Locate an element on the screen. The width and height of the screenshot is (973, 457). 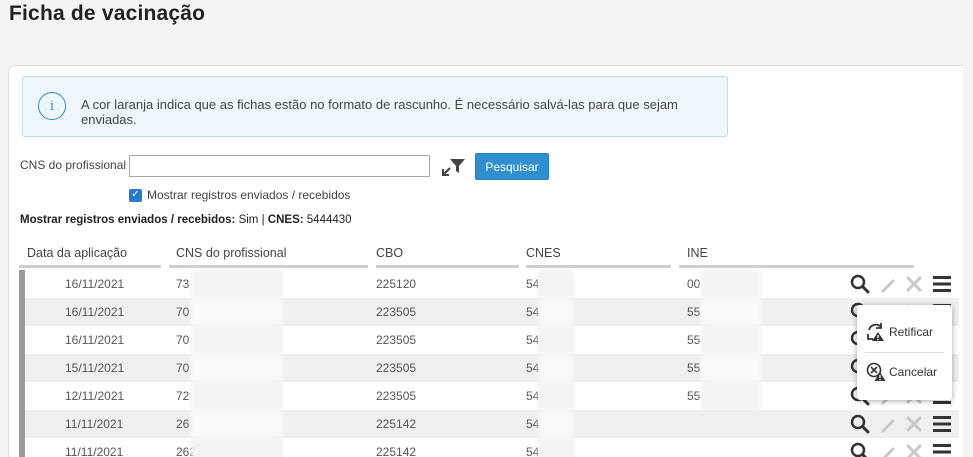
cell-cns: 26 is located at coordinates (183, 424).